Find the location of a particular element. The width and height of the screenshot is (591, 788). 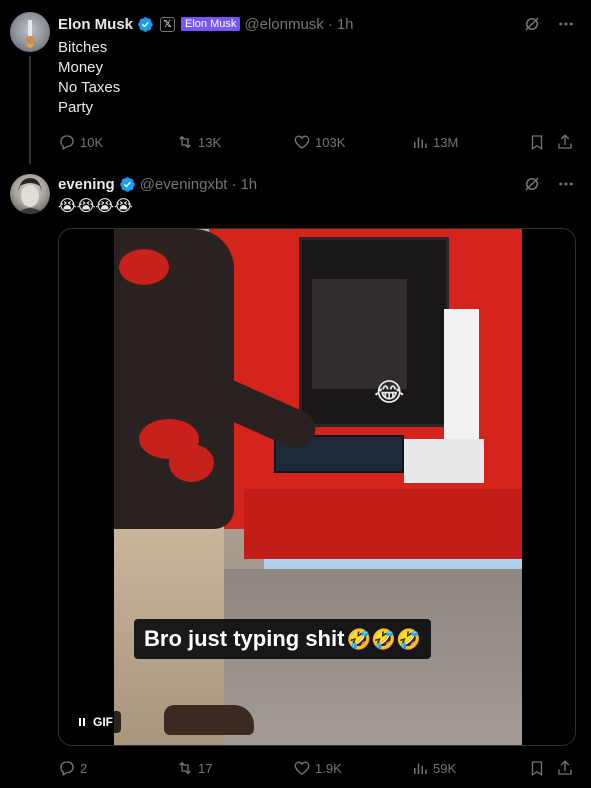

gif-badge: GIF is located at coordinates (96, 722).